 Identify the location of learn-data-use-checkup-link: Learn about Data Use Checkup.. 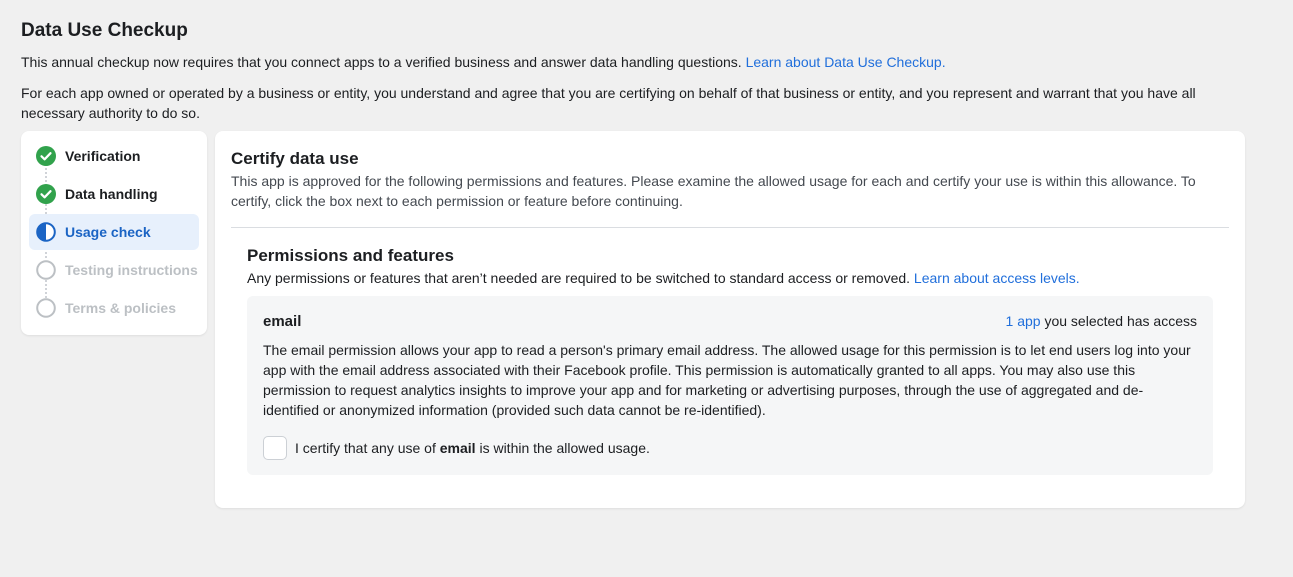
(846, 62).